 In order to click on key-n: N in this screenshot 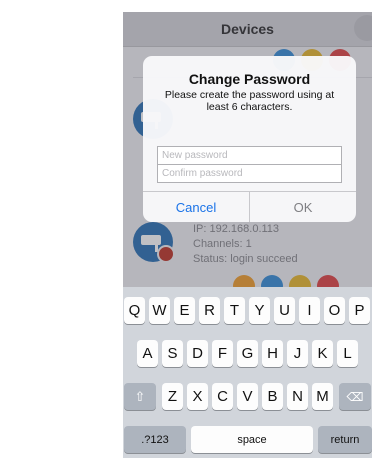, I will do `click(297, 396)`.